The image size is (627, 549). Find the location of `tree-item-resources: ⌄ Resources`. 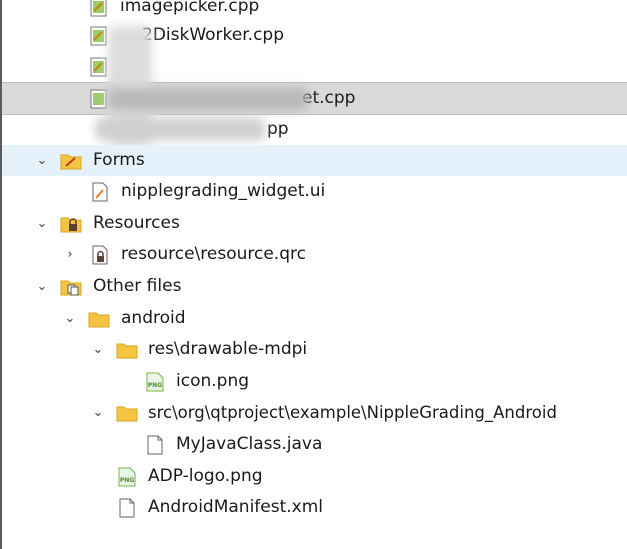

tree-item-resources: ⌄ Resources is located at coordinates (314, 223).